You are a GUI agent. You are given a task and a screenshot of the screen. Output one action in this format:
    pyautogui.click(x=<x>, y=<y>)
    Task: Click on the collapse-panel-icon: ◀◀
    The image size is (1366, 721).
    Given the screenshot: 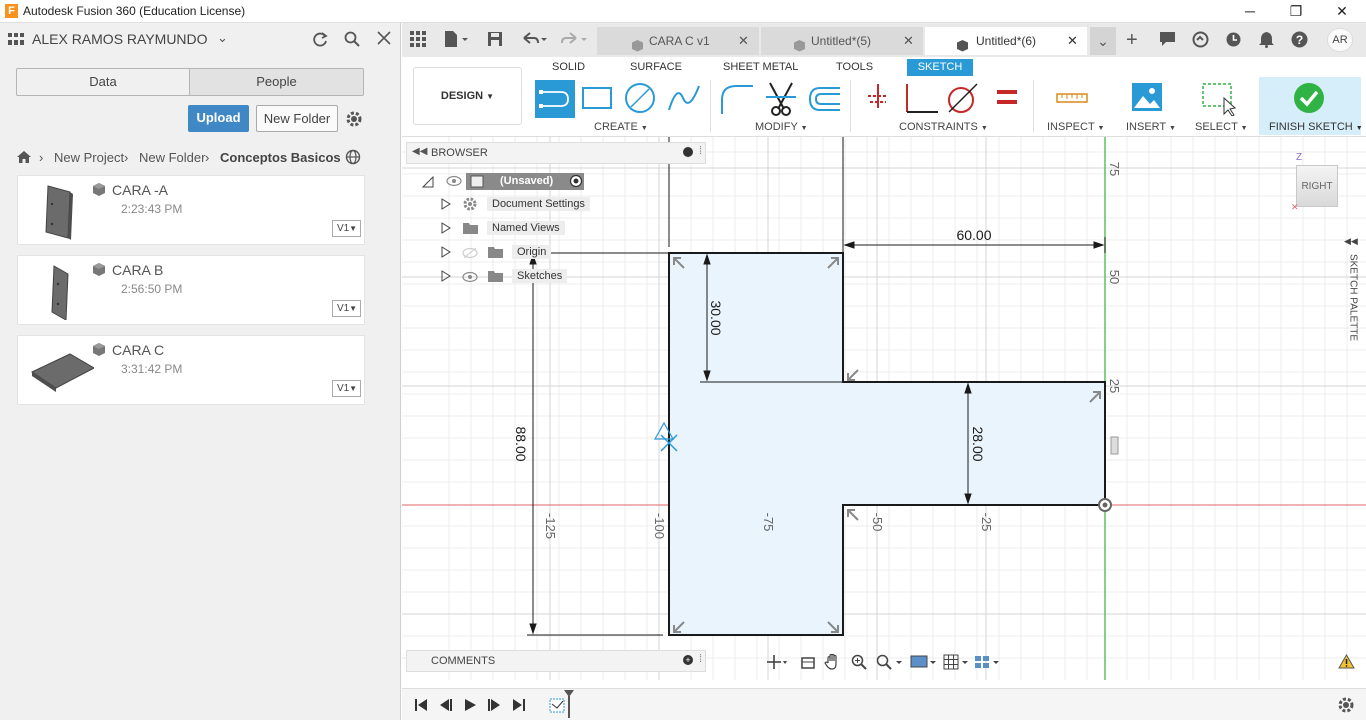 What is the action you would take?
    pyautogui.click(x=419, y=151)
    